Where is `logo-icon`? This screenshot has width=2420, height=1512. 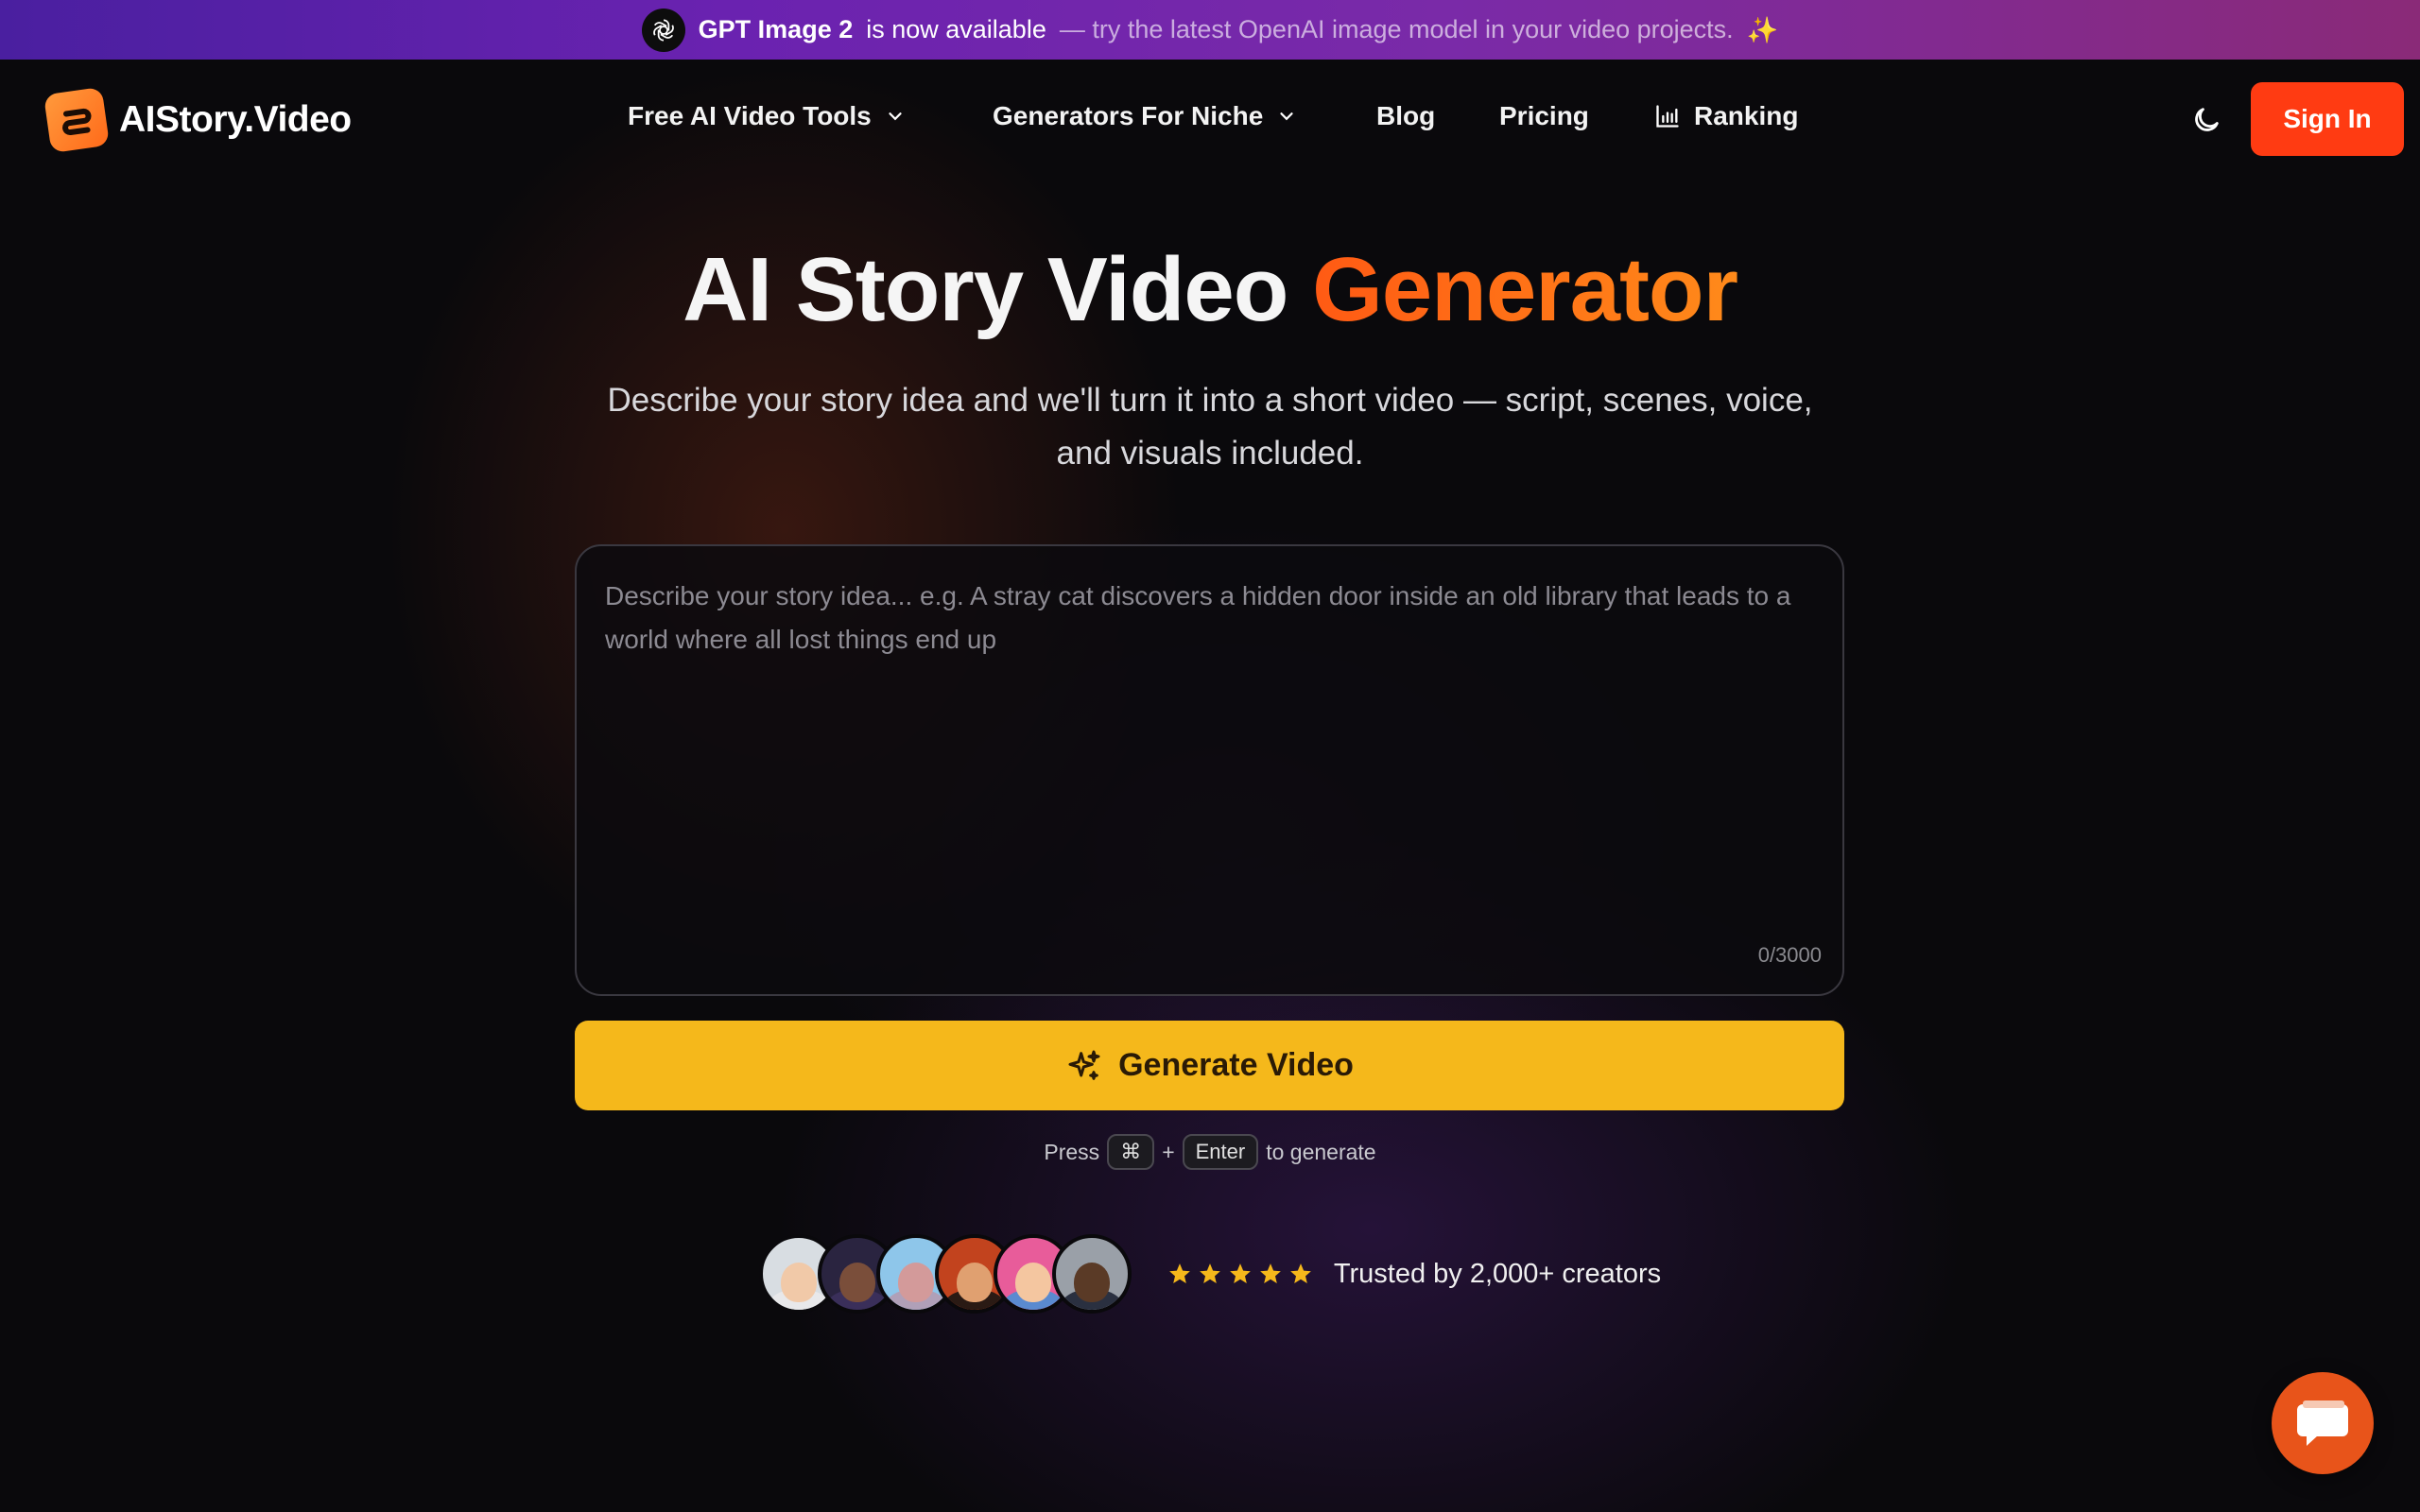 logo-icon is located at coordinates (77, 120).